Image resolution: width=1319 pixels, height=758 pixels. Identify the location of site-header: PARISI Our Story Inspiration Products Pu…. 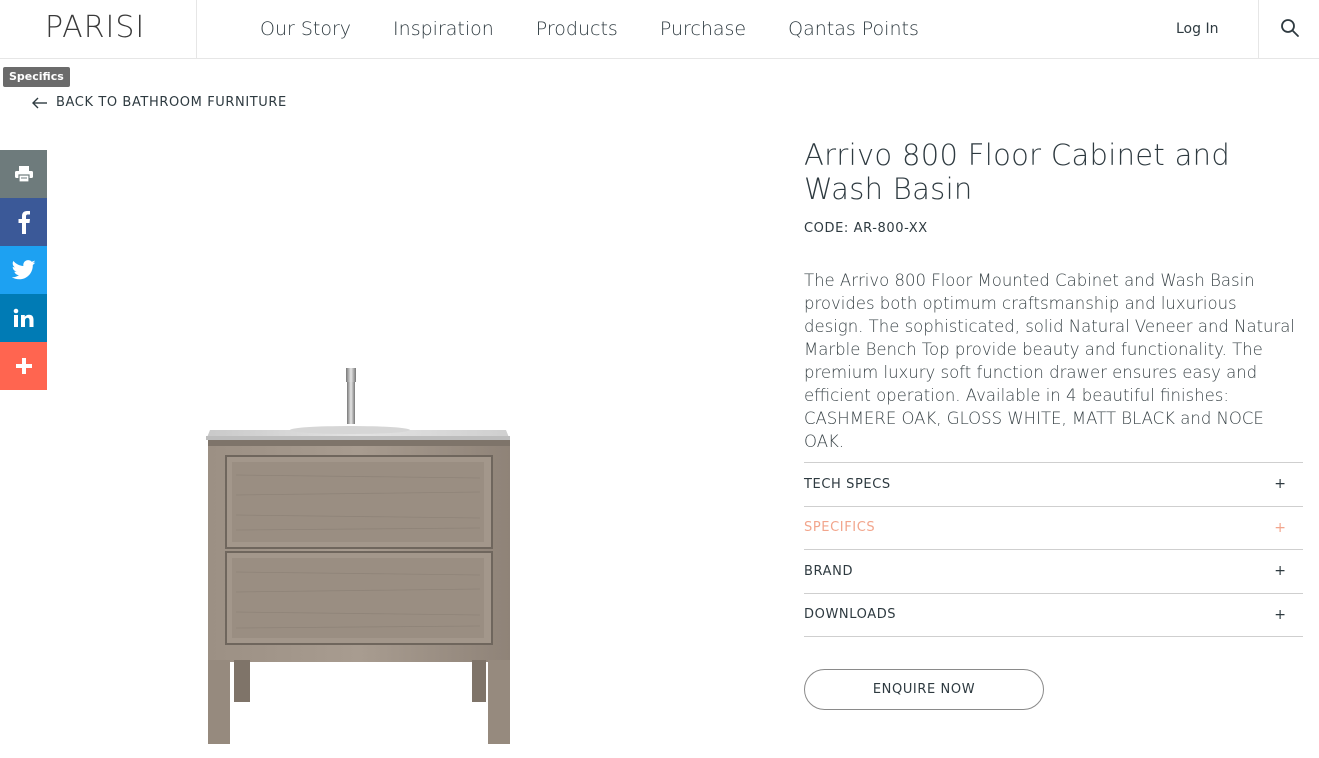
(659, 29).